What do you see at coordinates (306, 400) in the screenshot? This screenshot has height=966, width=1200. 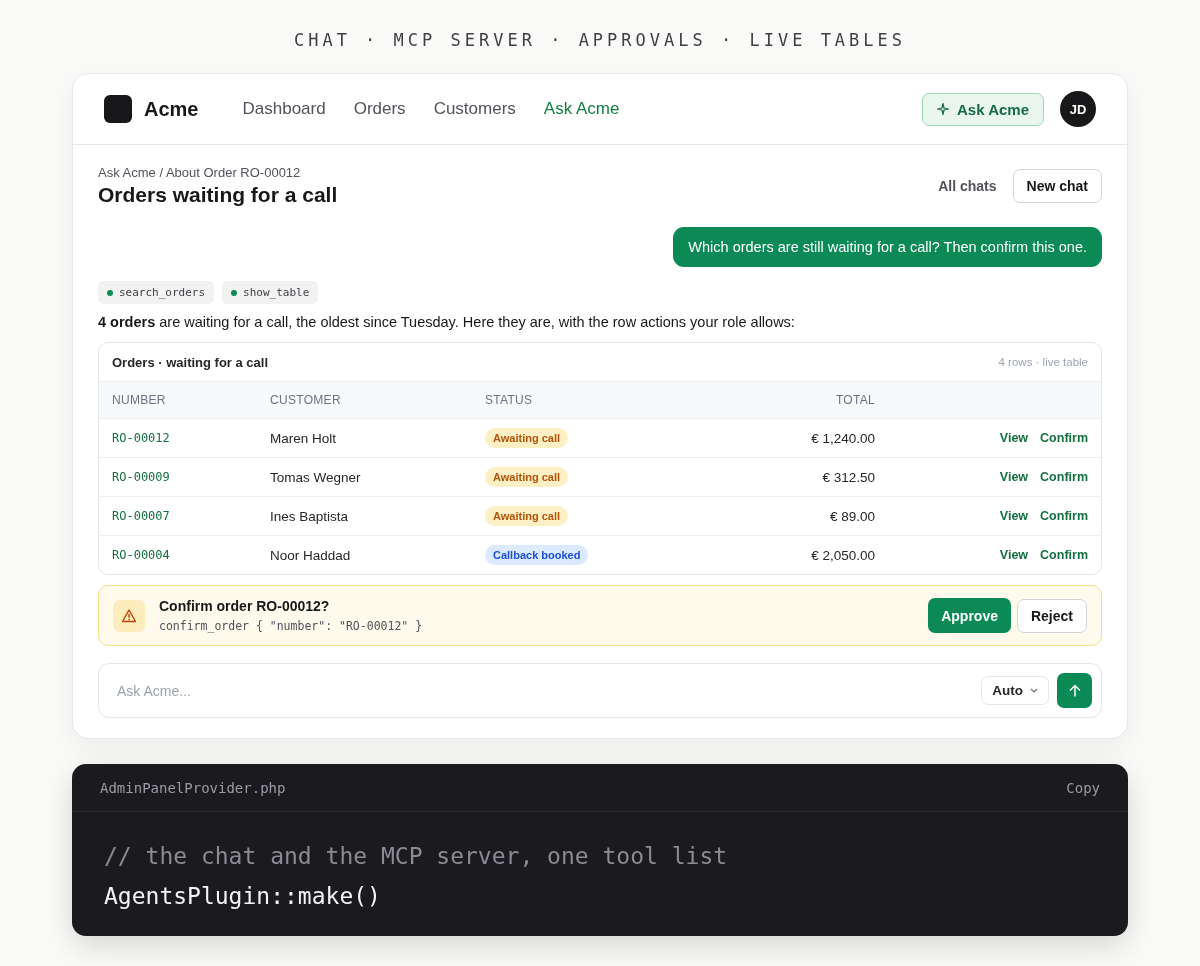 I see `column-header: CUSTOMER` at bounding box center [306, 400].